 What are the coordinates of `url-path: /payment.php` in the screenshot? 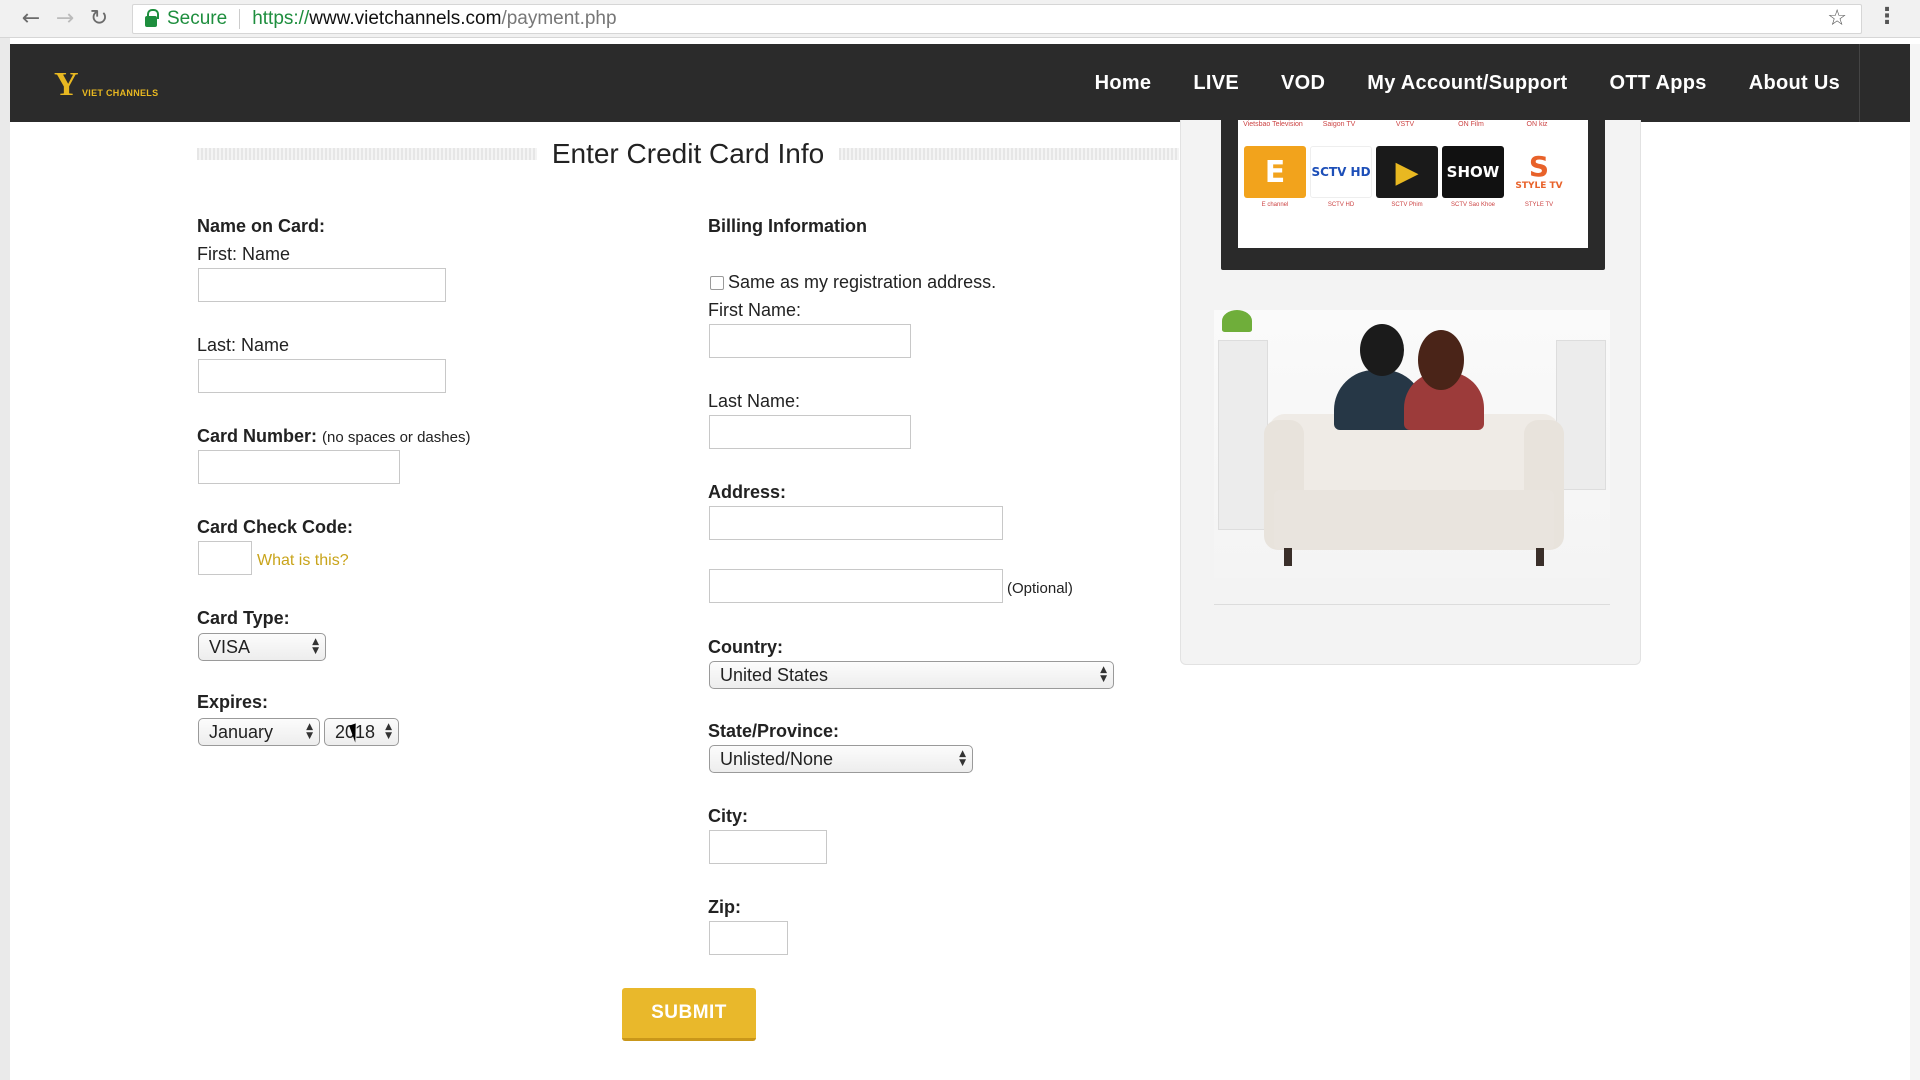 It's located at (559, 18).